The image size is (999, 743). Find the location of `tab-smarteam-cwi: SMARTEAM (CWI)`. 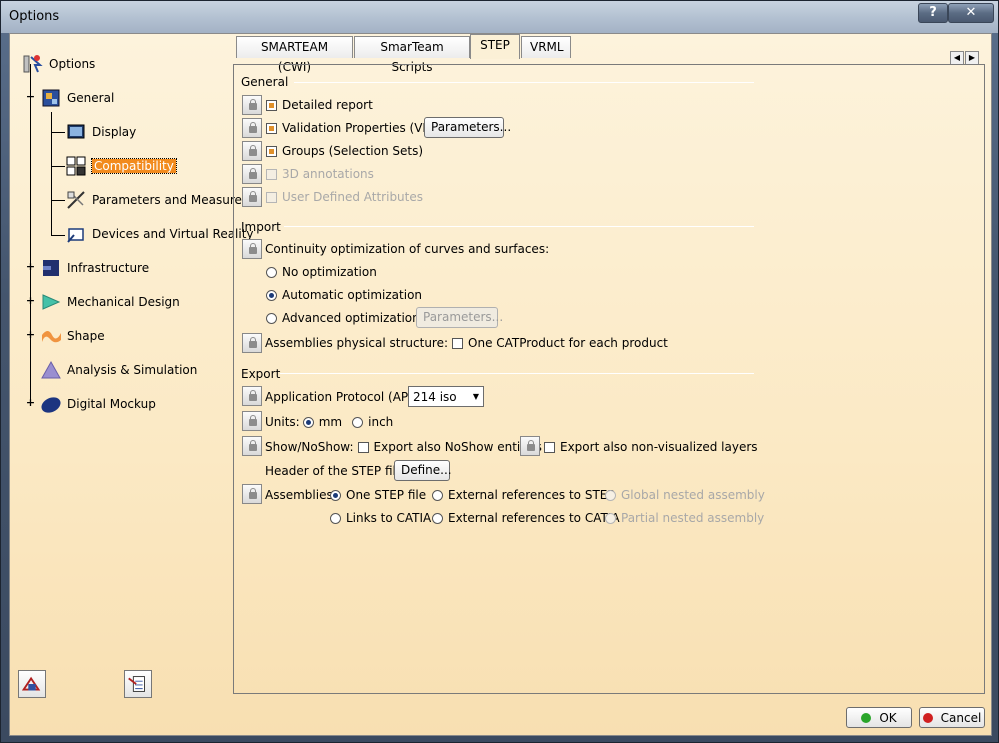

tab-smarteam-cwi: SMARTEAM (CWI) is located at coordinates (294, 55).